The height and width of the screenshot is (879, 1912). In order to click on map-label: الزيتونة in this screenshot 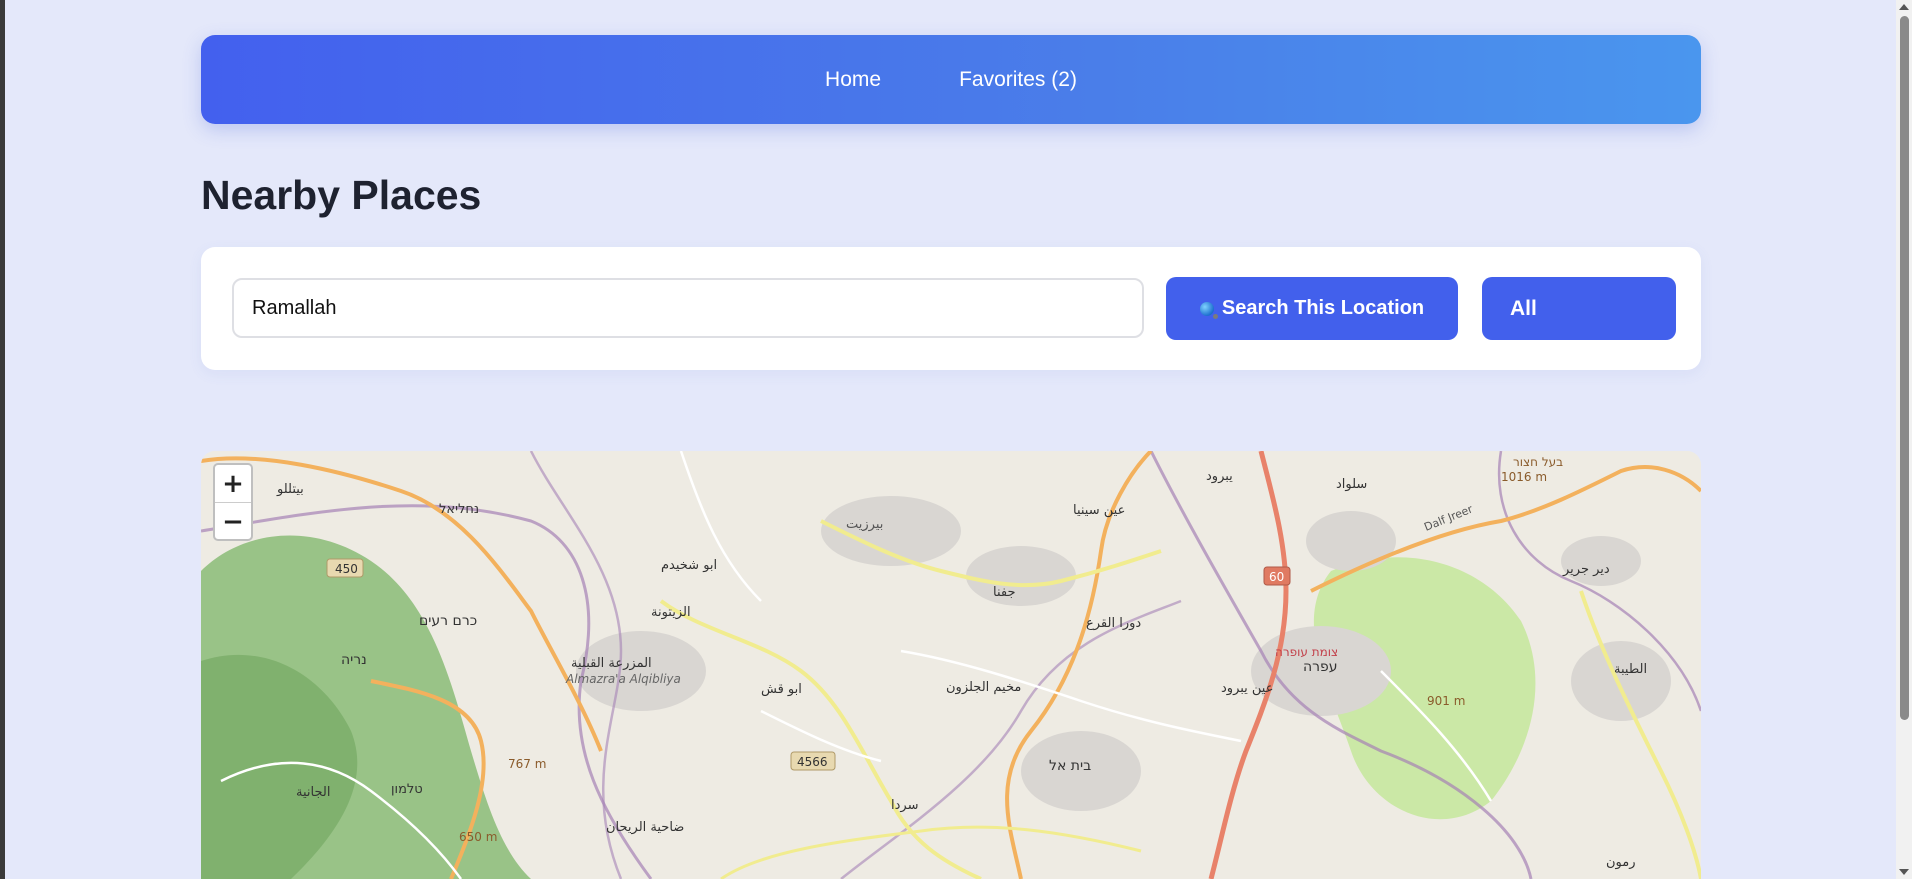, I will do `click(671, 612)`.